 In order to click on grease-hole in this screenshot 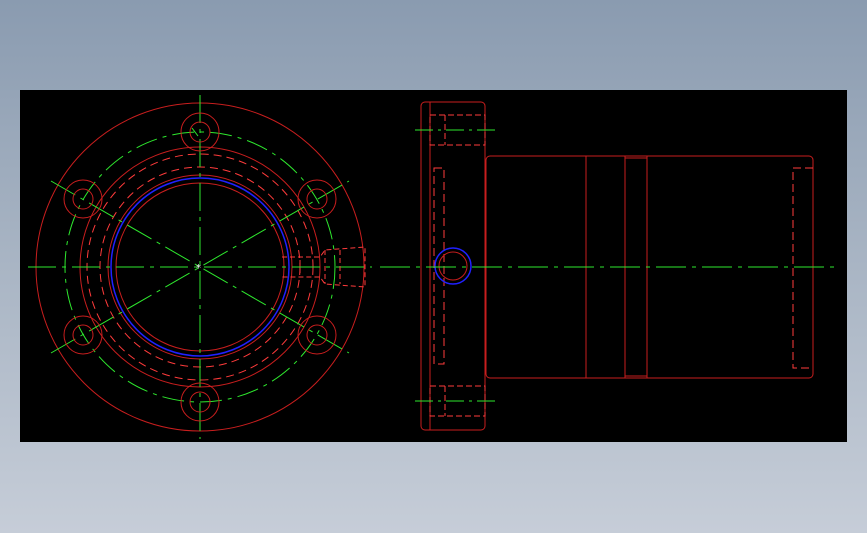, I will do `click(453, 266)`.